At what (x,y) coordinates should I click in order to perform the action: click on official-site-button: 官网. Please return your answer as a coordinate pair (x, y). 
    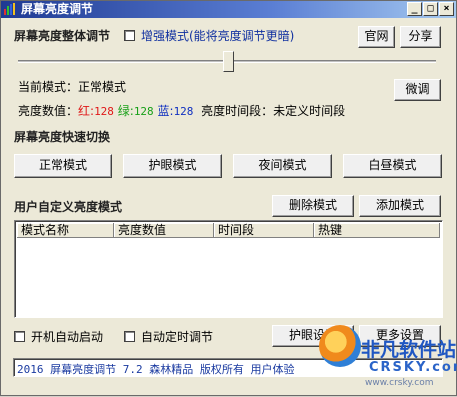
    Looking at the image, I should click on (376, 37).